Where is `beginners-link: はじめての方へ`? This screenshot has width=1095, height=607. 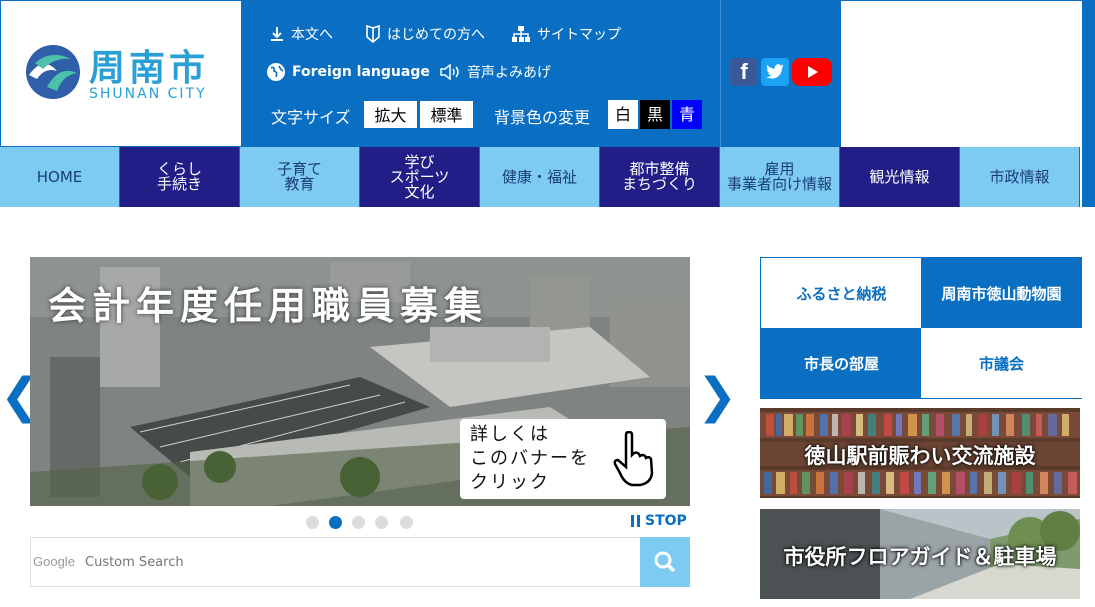 beginners-link: はじめての方へ is located at coordinates (425, 34).